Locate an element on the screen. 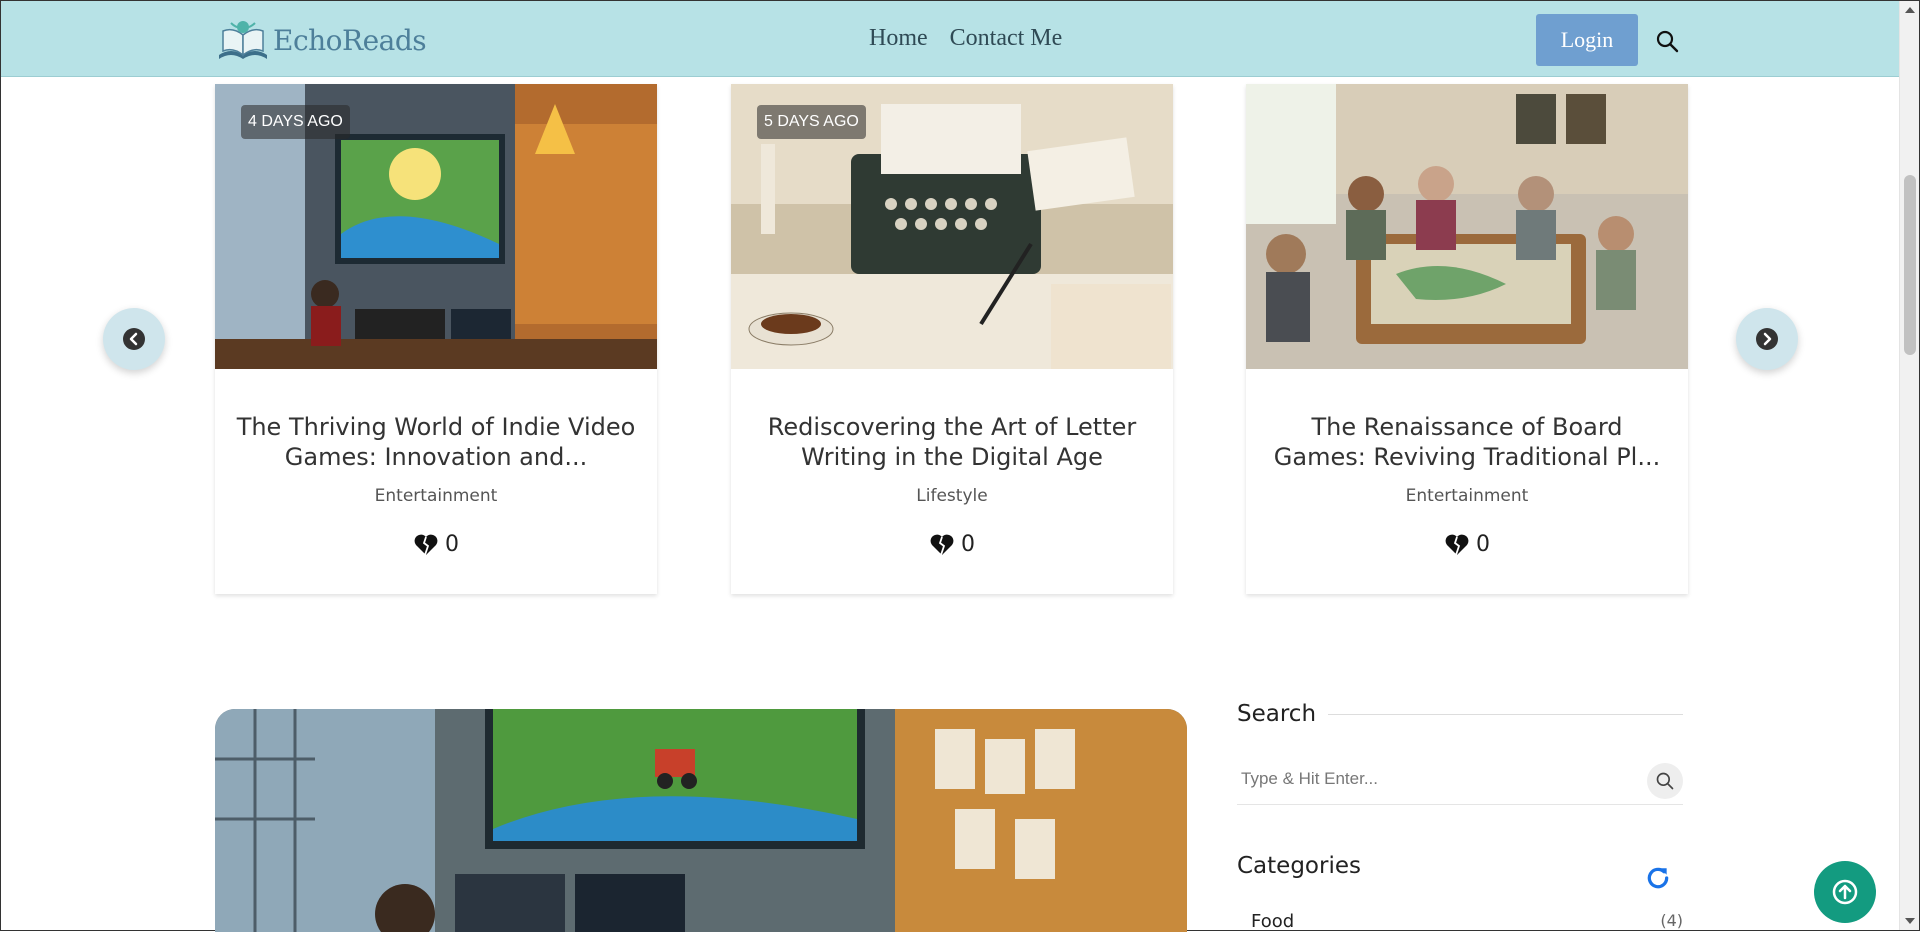 This screenshot has width=1920, height=932. search-widget-title: Search is located at coordinates (1460, 714).